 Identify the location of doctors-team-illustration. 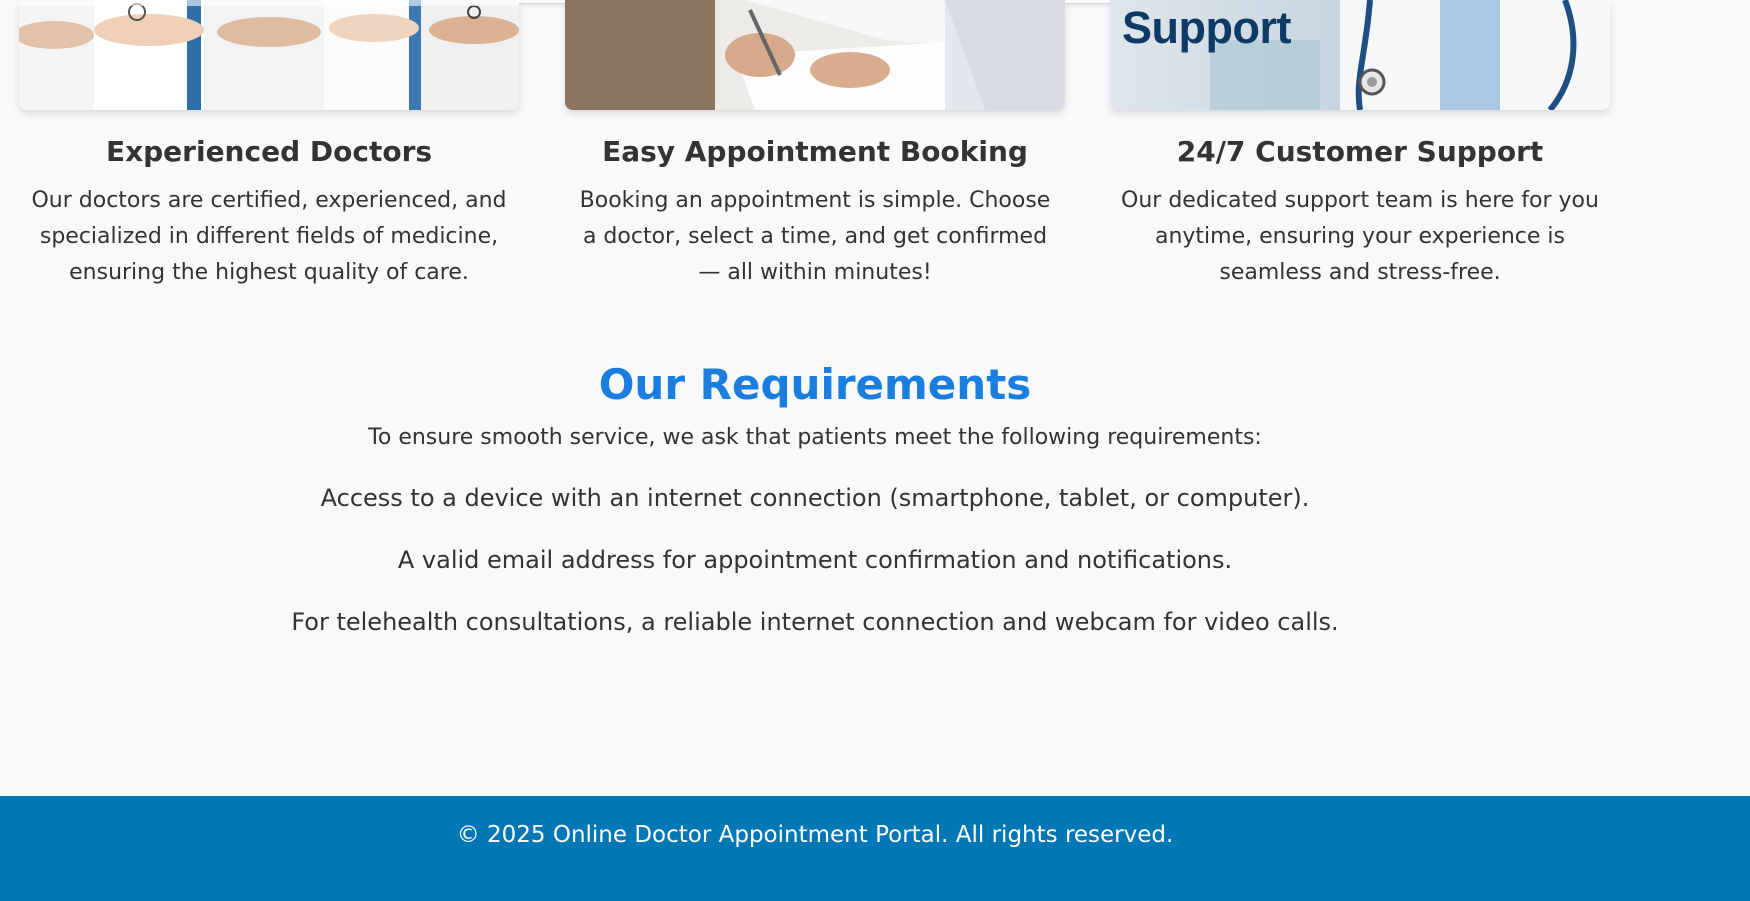
(269, 55).